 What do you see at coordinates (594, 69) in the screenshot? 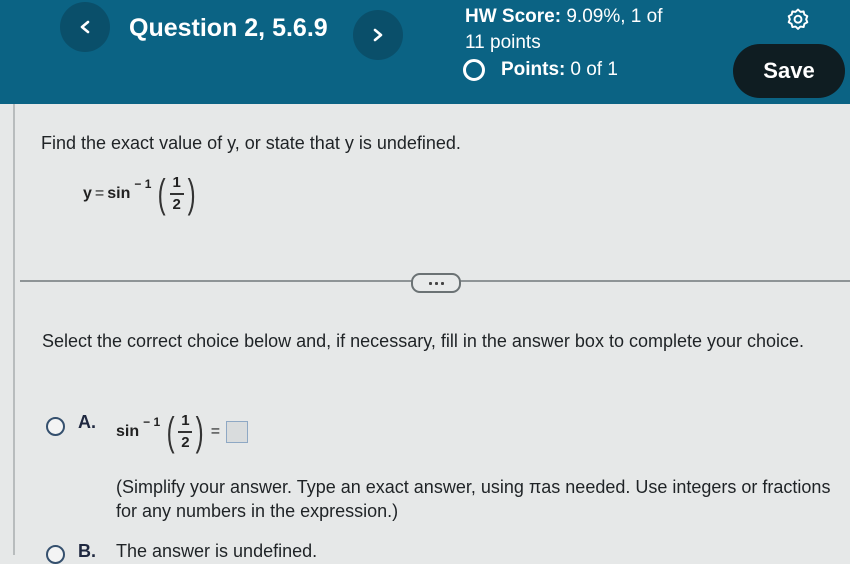
I see `points-value: 0 of 1` at bounding box center [594, 69].